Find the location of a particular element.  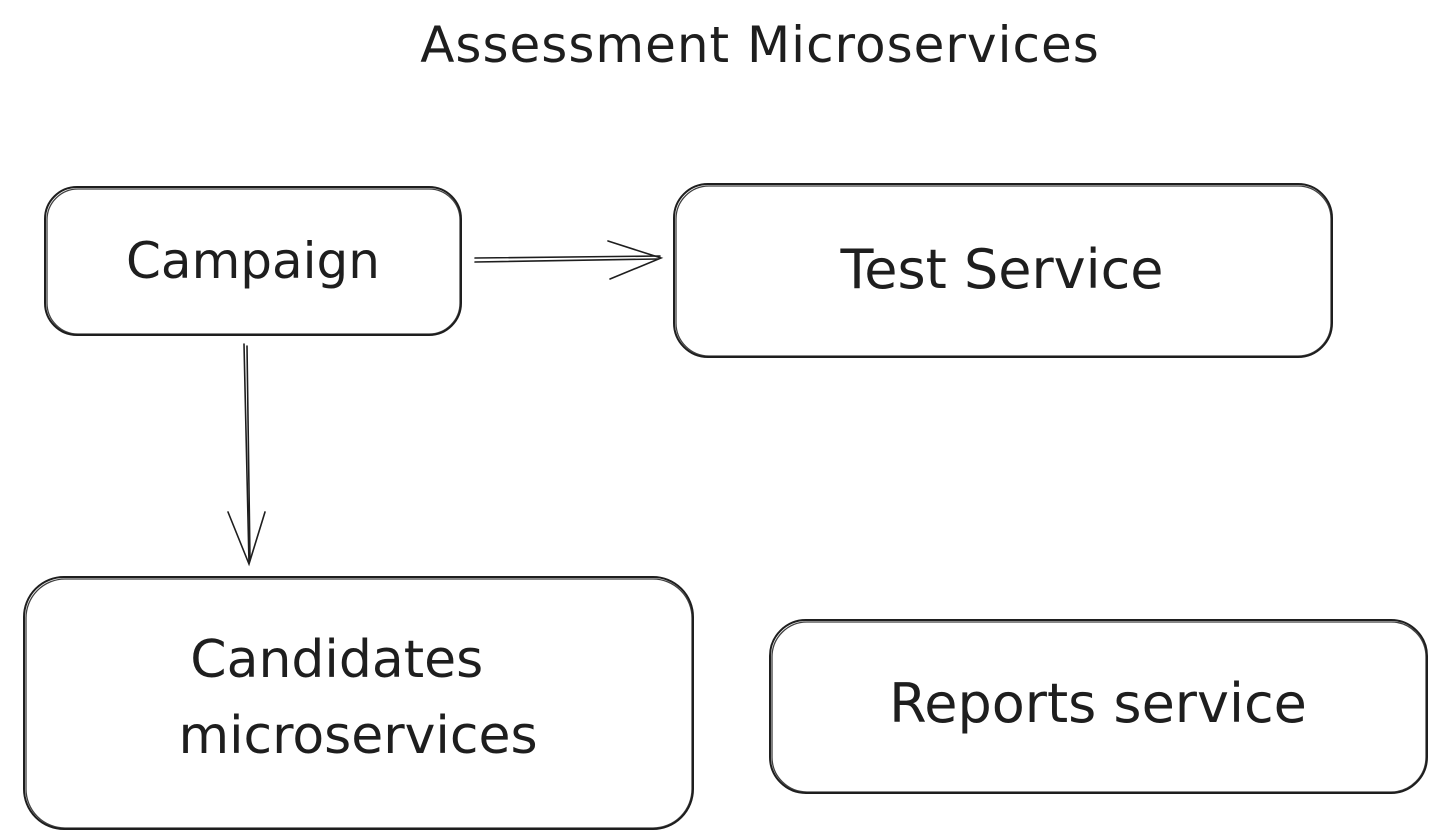

node-candidates-label-line-1: Candidates is located at coordinates (336, 660).